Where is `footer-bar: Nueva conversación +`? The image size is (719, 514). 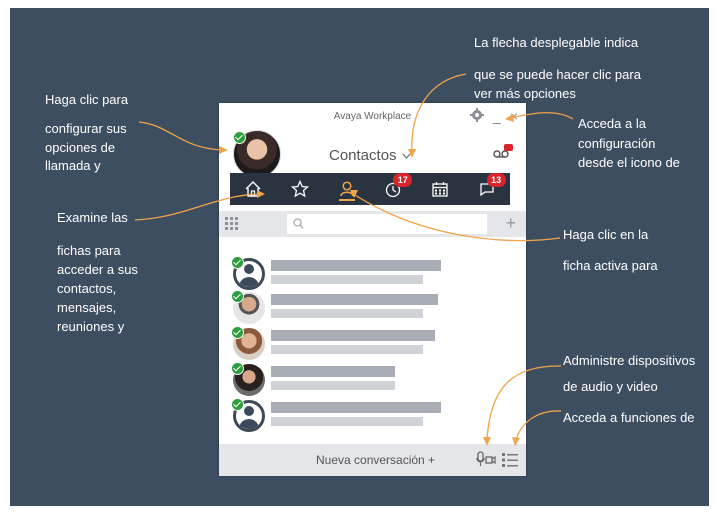
footer-bar: Nueva conversación + is located at coordinates (372, 460).